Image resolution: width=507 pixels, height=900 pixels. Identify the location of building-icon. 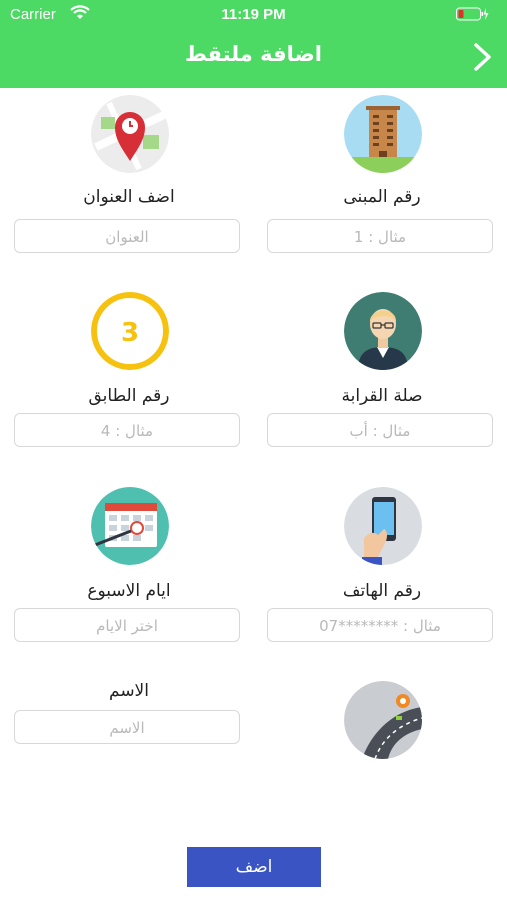
(383, 134).